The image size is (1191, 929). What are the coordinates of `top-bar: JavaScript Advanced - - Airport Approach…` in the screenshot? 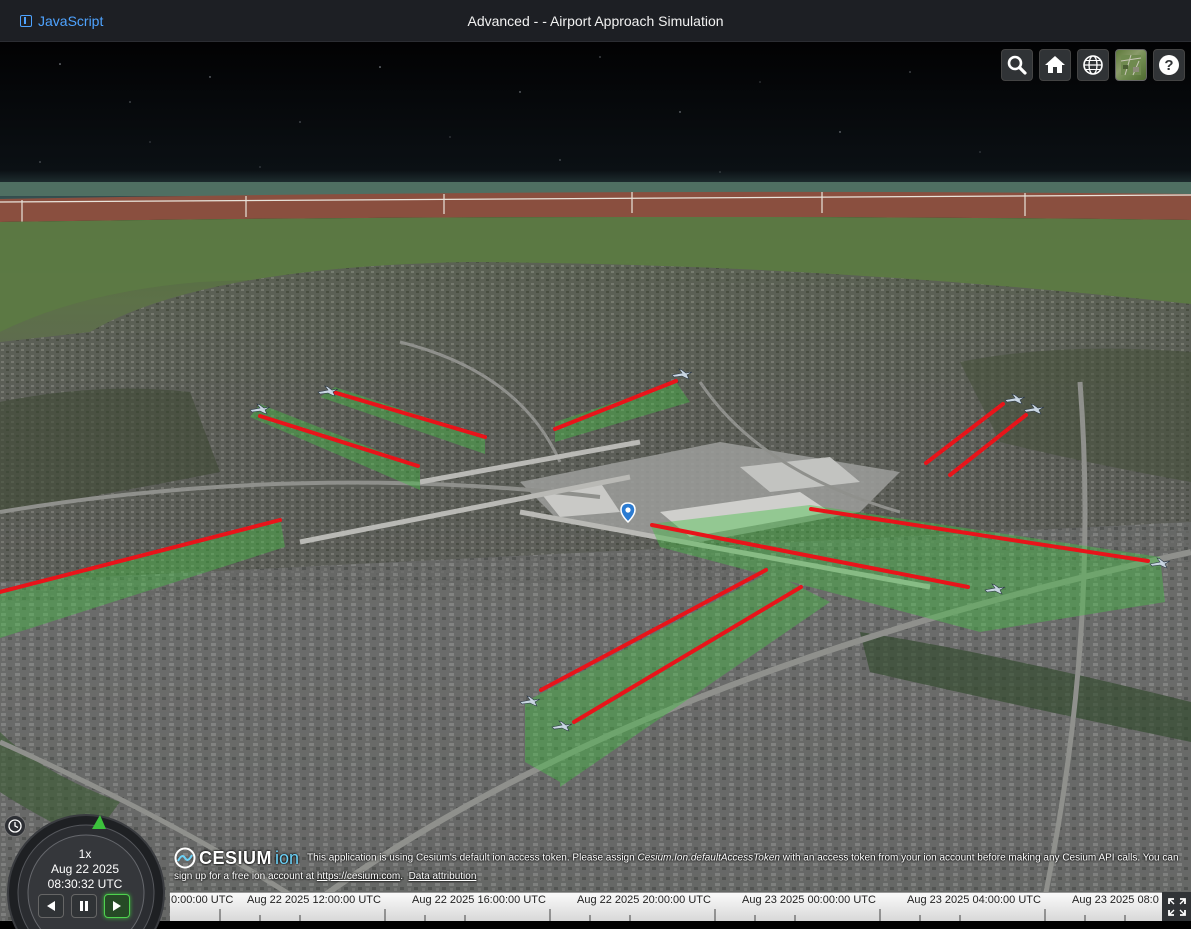 It's located at (595, 21).